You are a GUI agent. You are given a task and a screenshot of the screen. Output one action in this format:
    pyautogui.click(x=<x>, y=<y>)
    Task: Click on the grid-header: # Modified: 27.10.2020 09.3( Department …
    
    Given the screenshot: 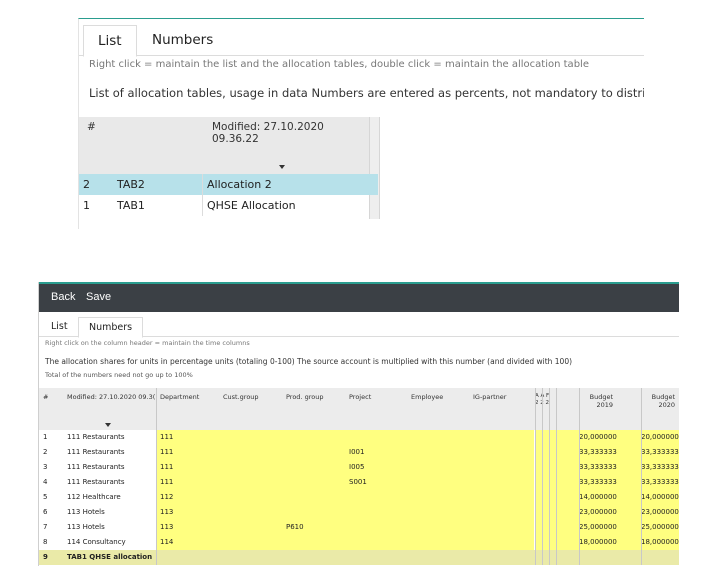 What is the action you would take?
    pyautogui.click(x=359, y=409)
    